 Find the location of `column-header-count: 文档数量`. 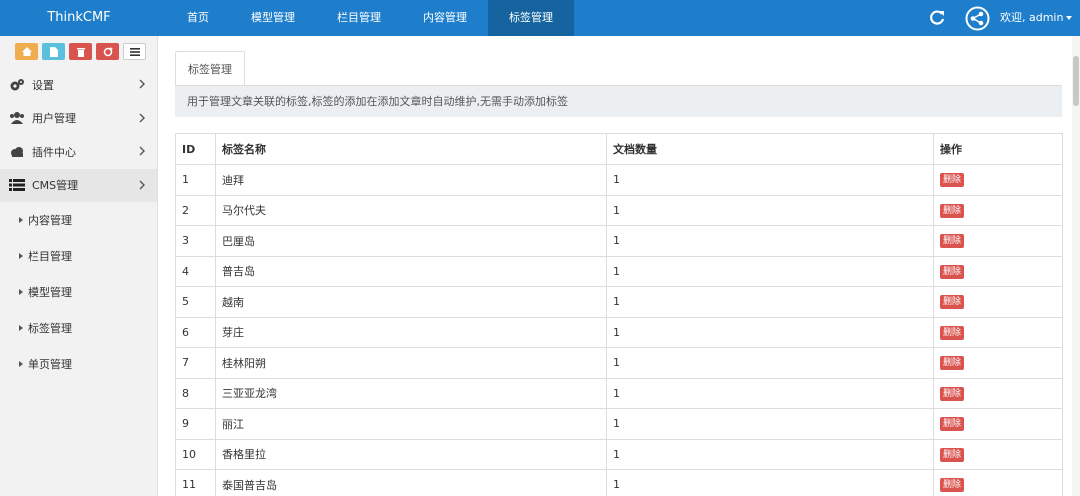

column-header-count: 文档数量 is located at coordinates (770, 149).